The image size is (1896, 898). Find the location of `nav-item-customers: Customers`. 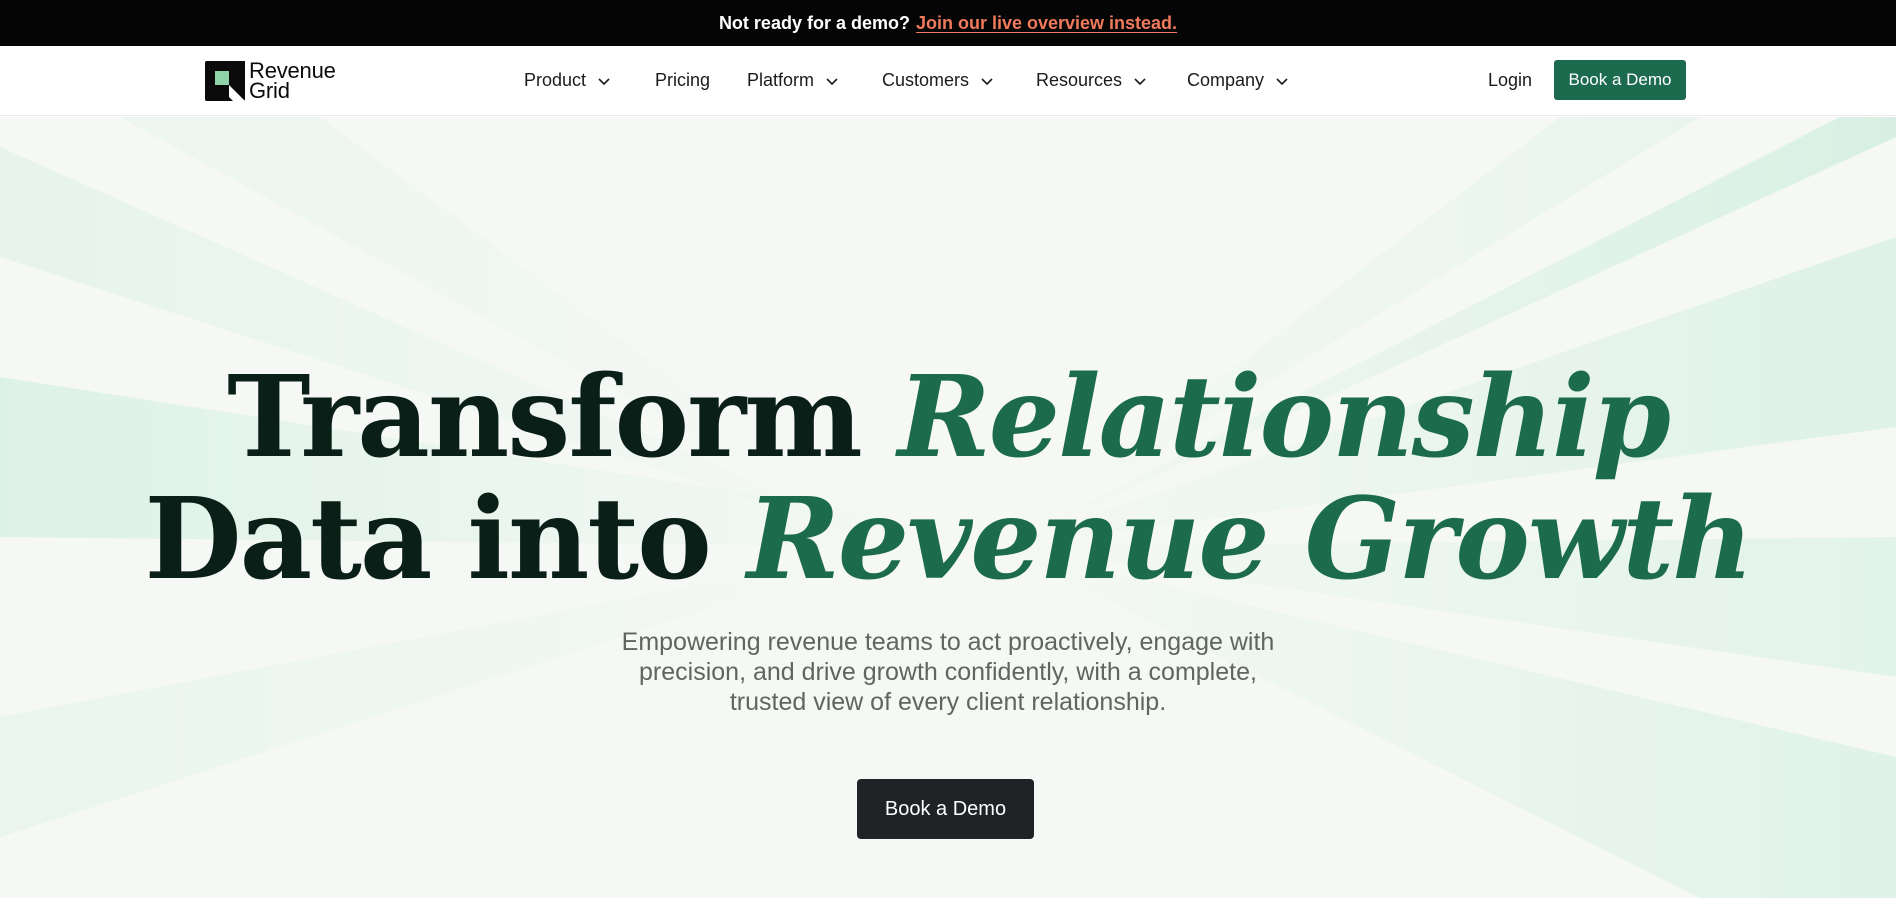

nav-item-customers: Customers is located at coordinates (938, 80).